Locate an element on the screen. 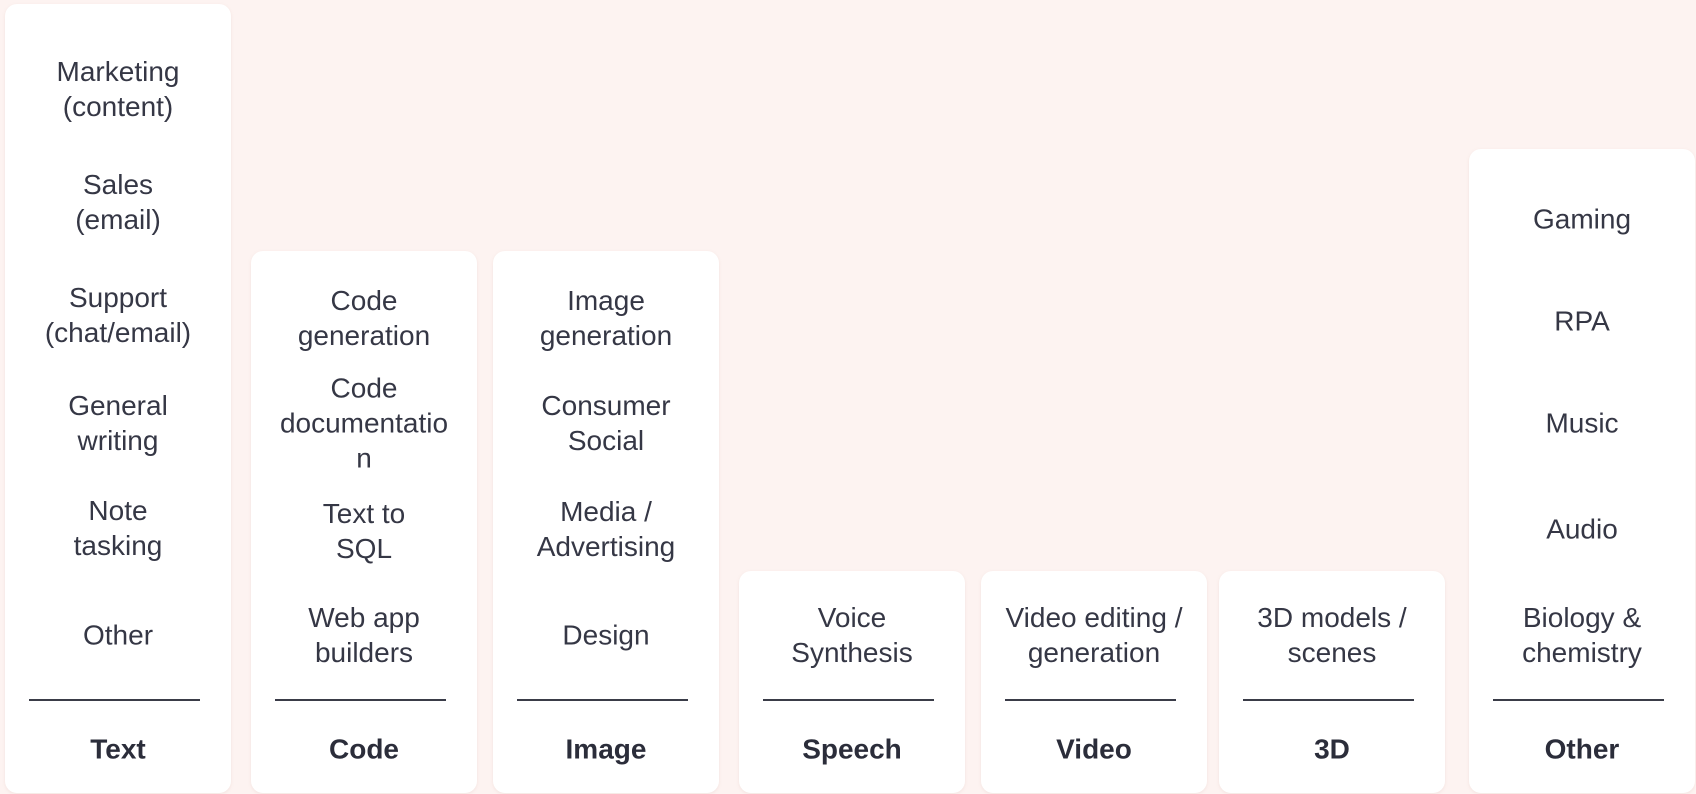 This screenshot has height=794, width=1696. use-case-item: Gaming is located at coordinates (1582, 219).